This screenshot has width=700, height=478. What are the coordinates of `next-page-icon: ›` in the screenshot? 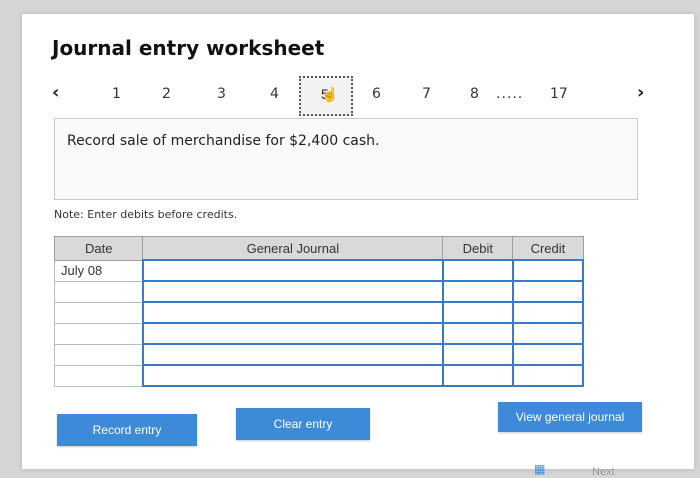 It's located at (640, 92).